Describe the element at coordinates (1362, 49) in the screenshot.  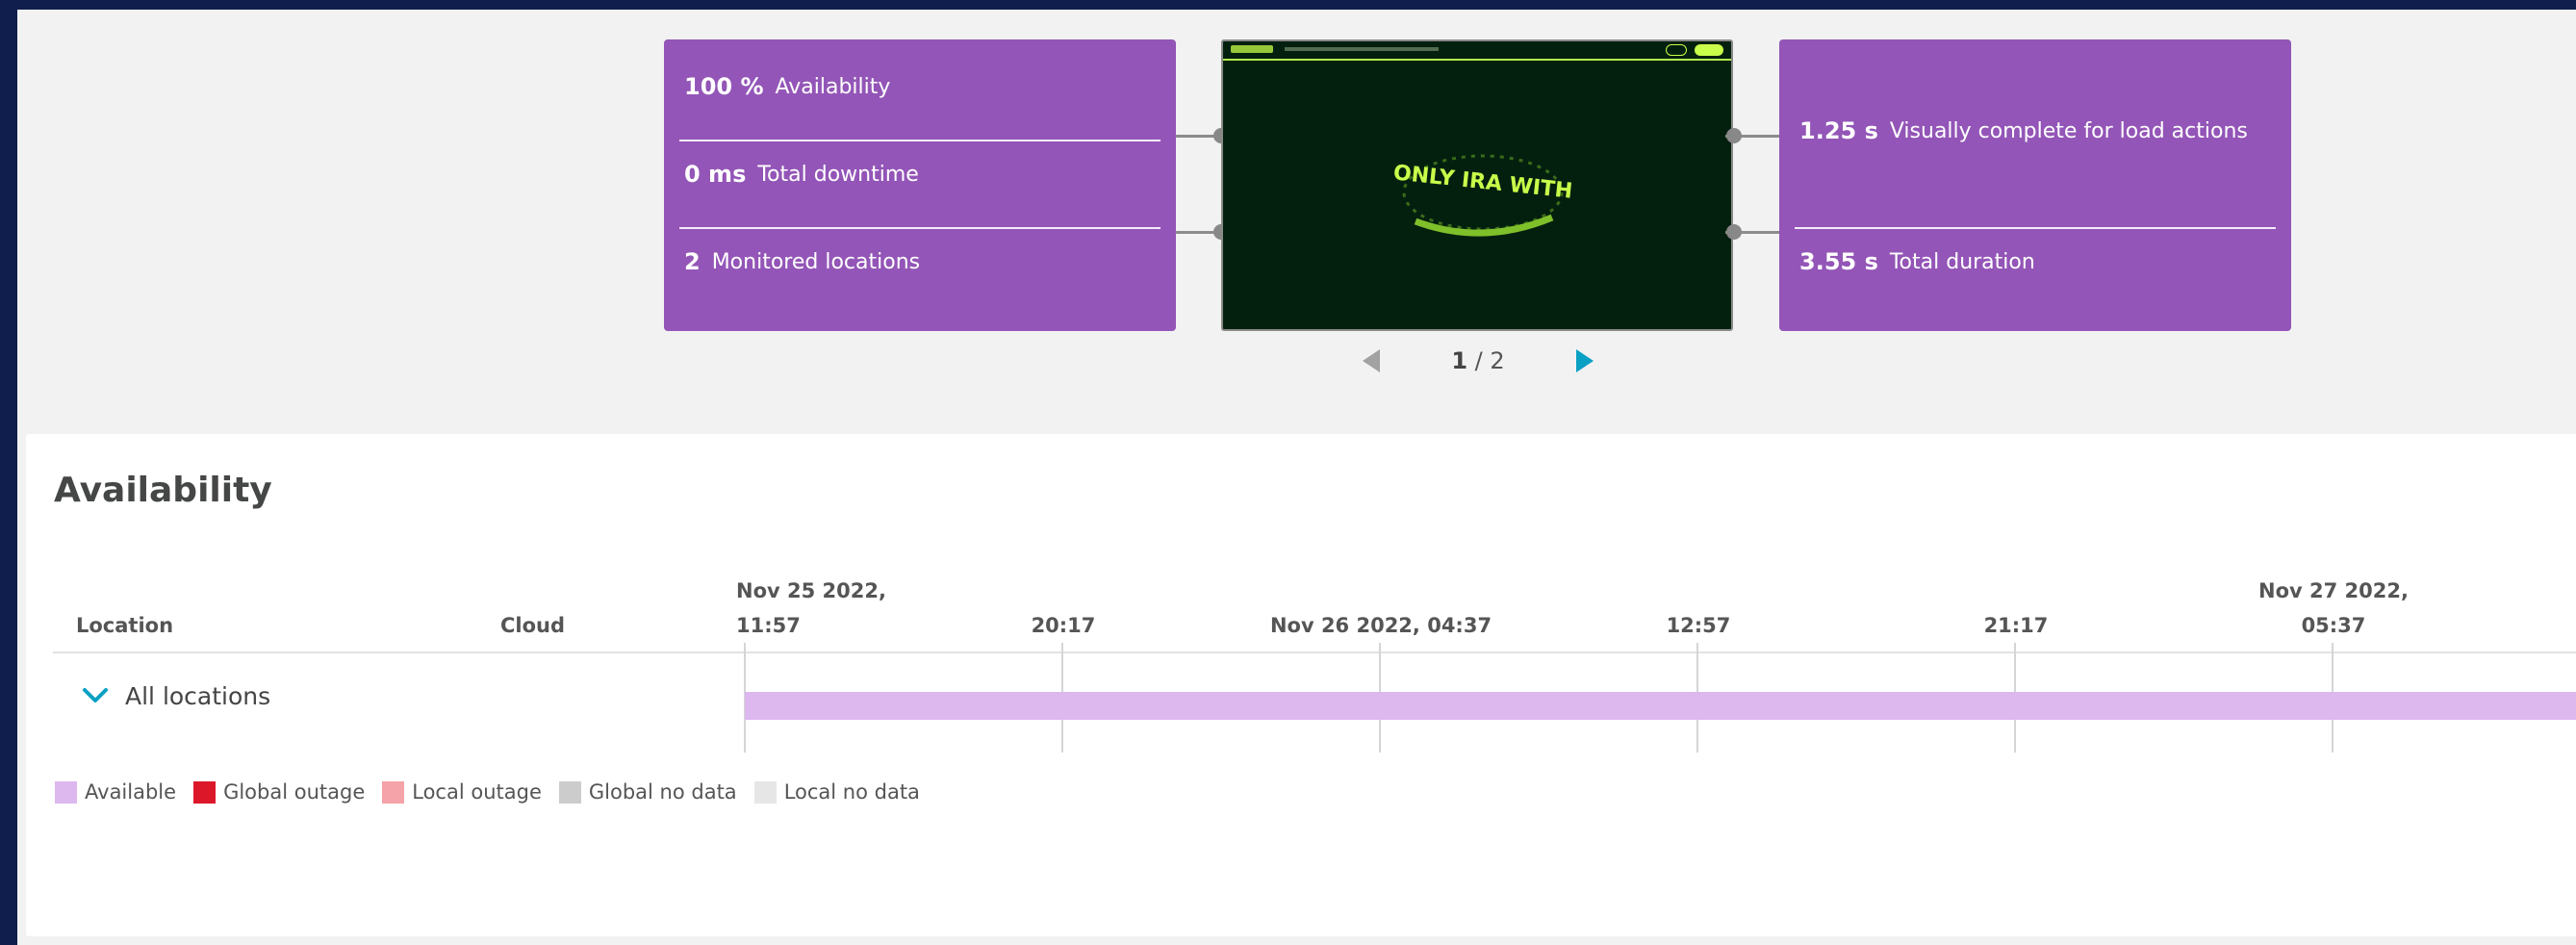
I see `screenshot-menu` at that location.